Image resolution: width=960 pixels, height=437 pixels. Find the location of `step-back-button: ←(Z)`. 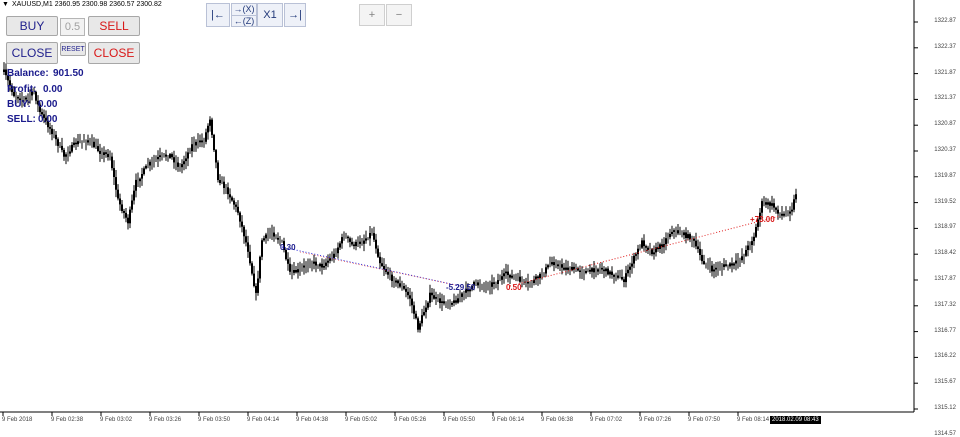

step-back-button: ←(Z) is located at coordinates (244, 20).